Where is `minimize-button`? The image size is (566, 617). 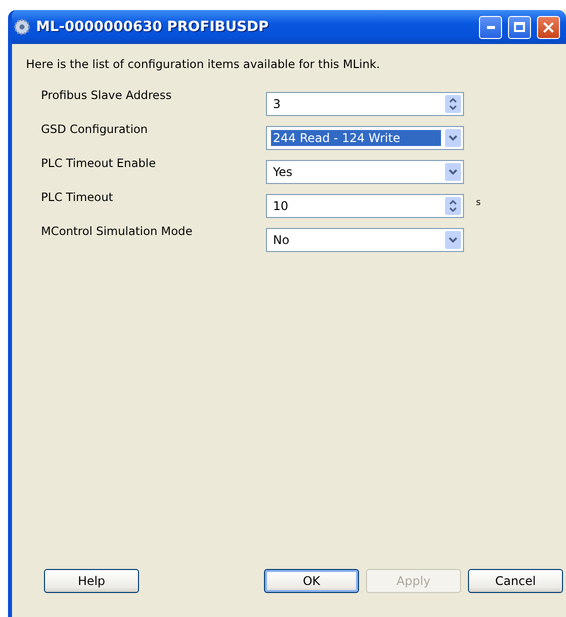
minimize-button is located at coordinates (490, 27).